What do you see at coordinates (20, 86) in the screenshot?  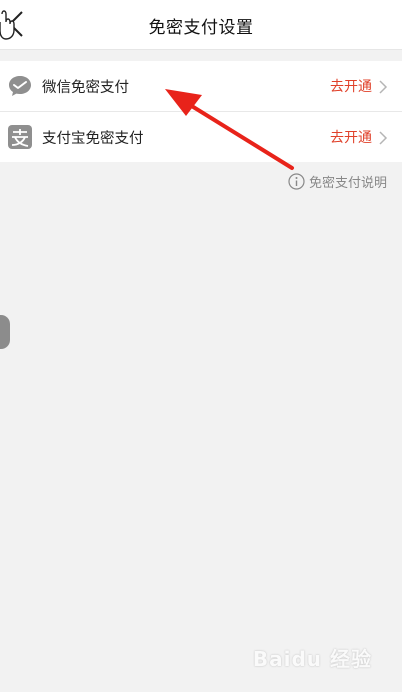 I see `wechat-icon` at bounding box center [20, 86].